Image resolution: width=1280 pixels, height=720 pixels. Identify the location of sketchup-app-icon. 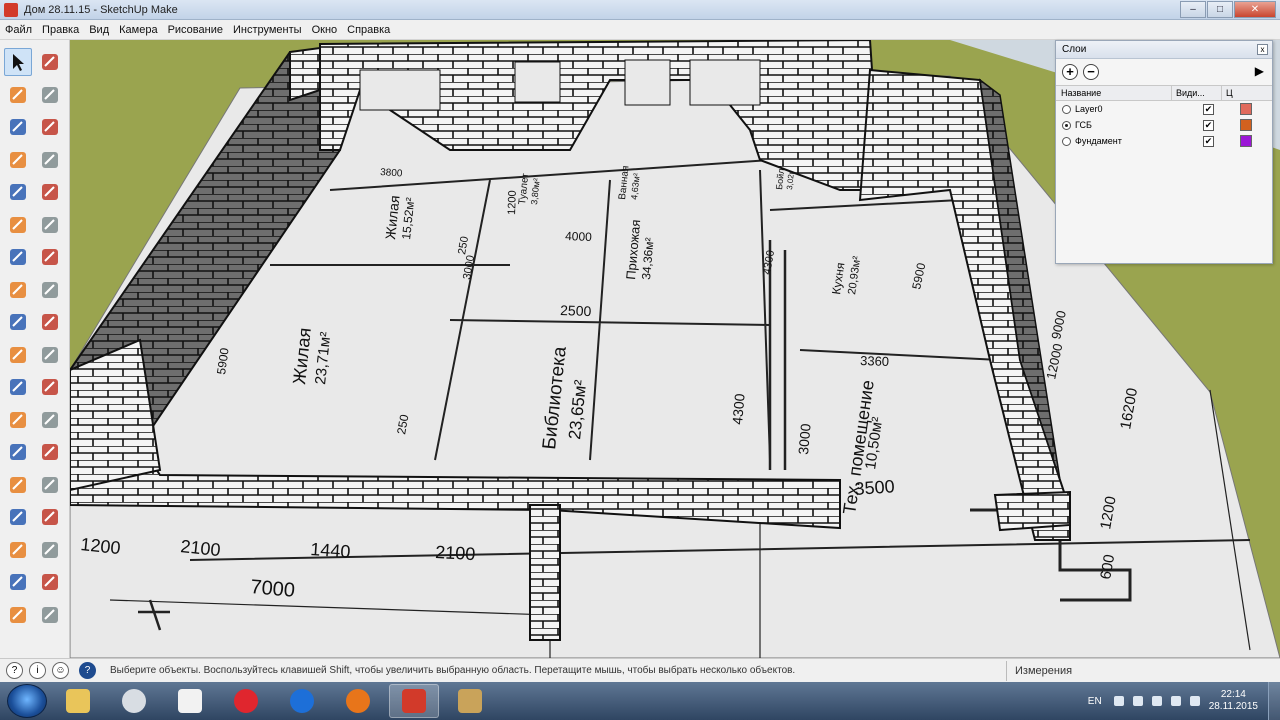
(11, 9).